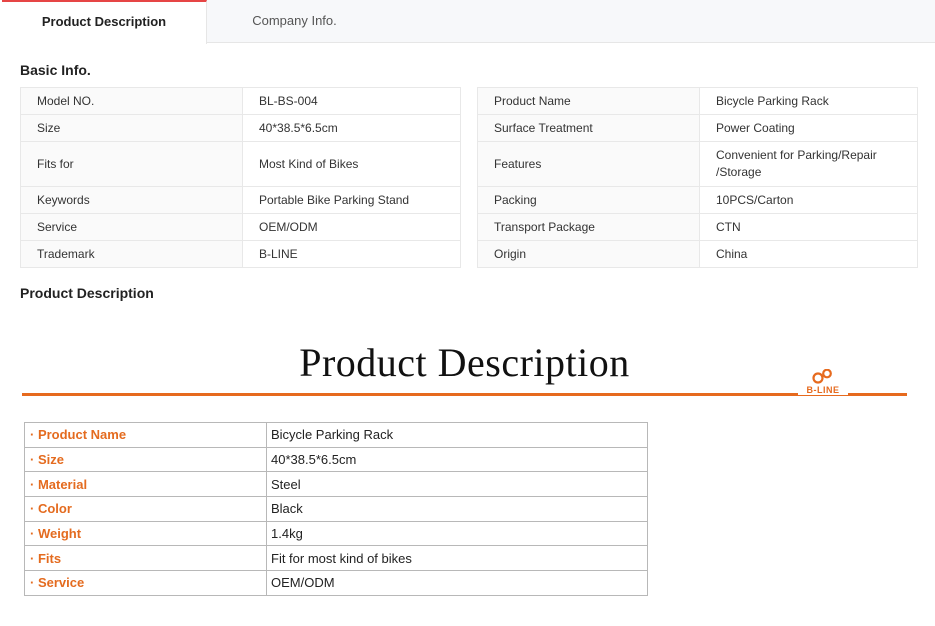  I want to click on table-row: Product Name Bicycle Parking Rack, so click(697, 101).